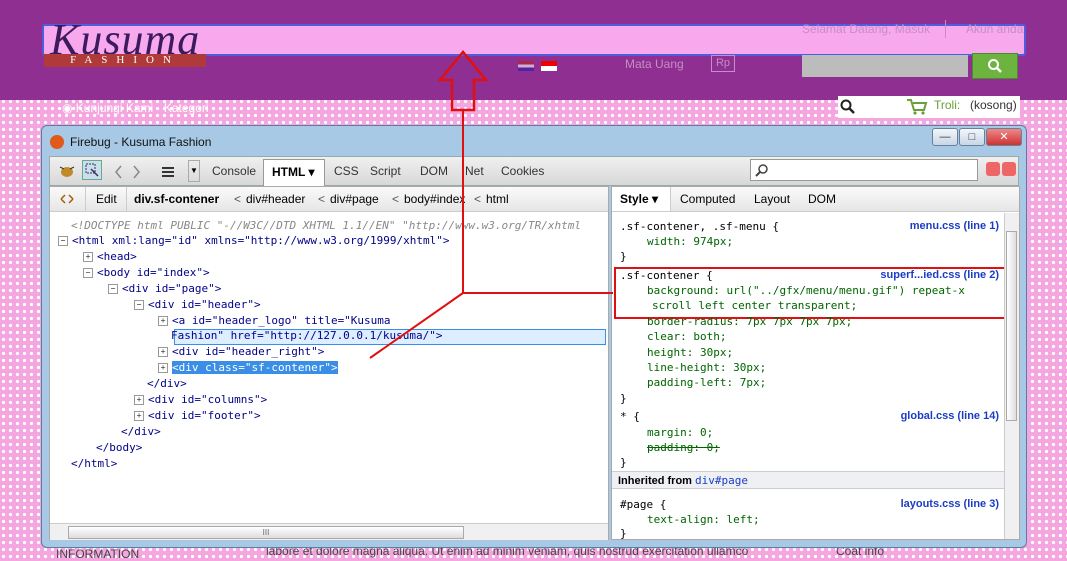  I want to click on scroll-thumb, so click(1011, 326).